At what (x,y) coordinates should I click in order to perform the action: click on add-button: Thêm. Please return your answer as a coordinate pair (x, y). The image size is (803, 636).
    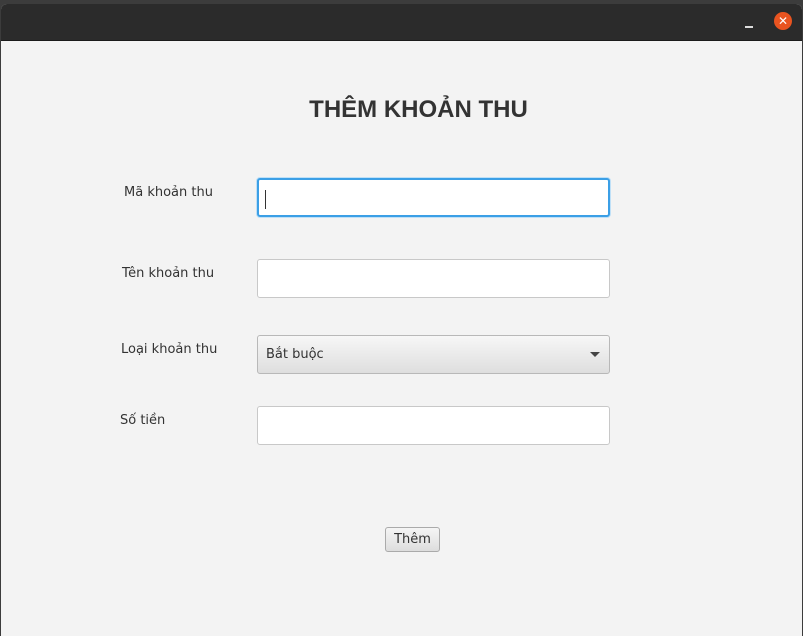
    Looking at the image, I should click on (412, 539).